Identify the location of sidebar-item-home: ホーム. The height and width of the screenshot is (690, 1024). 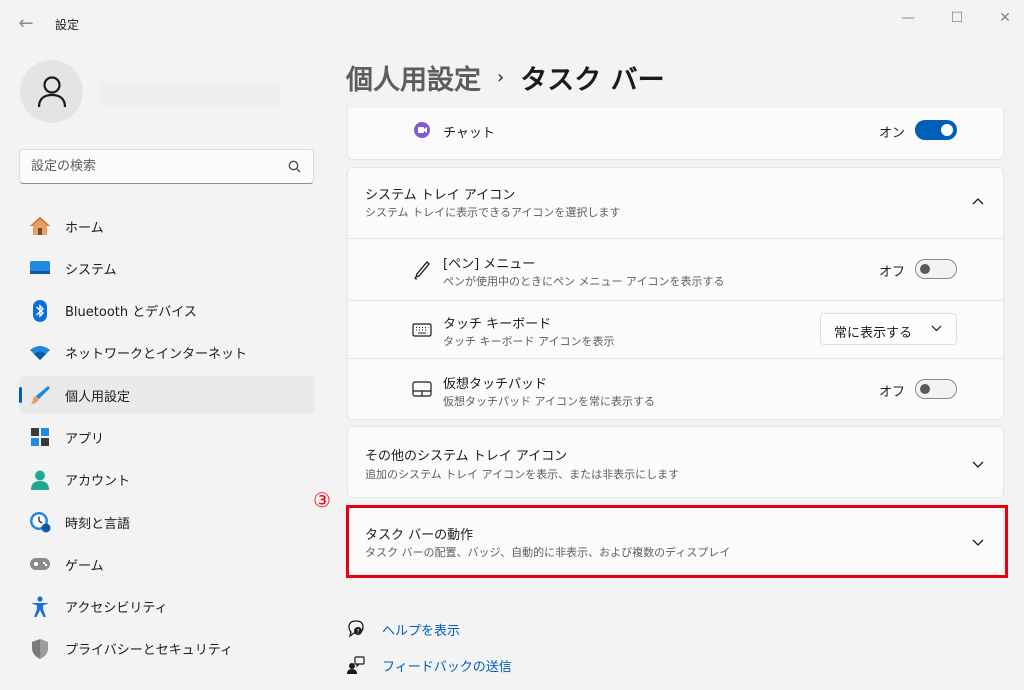
(167, 226).